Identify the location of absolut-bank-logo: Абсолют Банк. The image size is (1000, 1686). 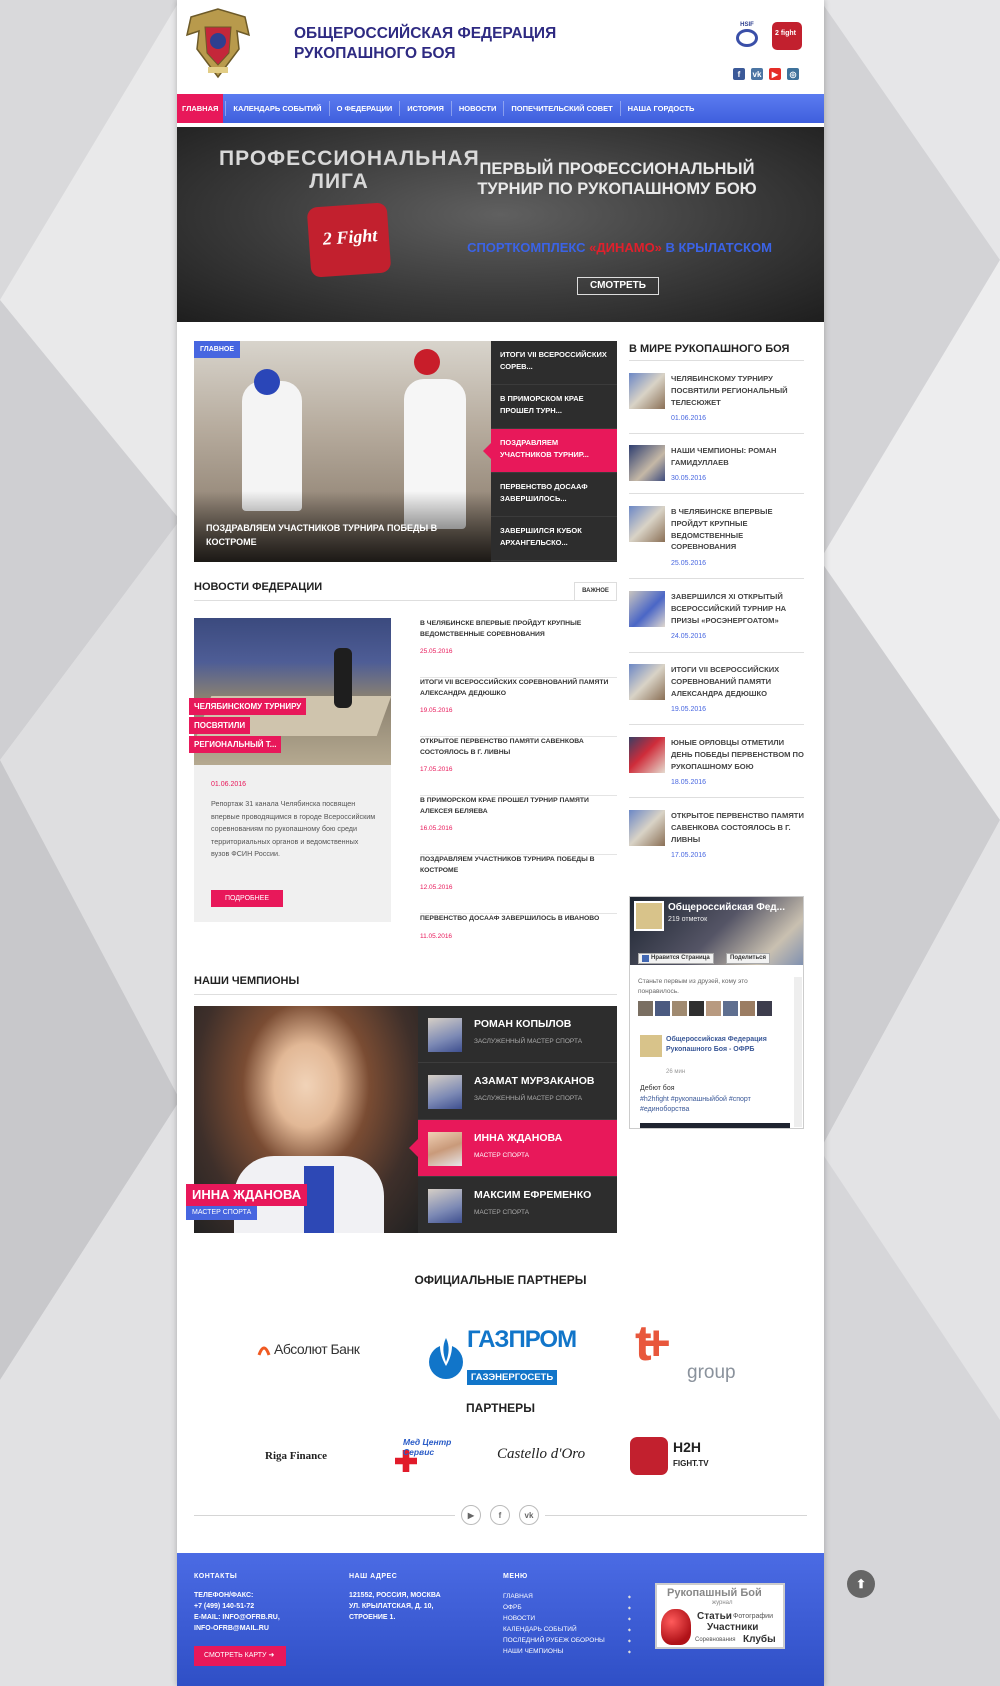
(308, 1349).